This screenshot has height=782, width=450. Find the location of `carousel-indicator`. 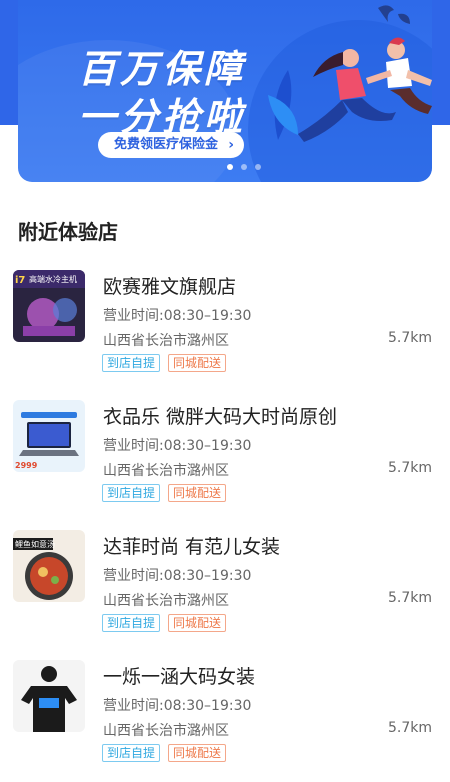

carousel-indicator is located at coordinates (244, 167).